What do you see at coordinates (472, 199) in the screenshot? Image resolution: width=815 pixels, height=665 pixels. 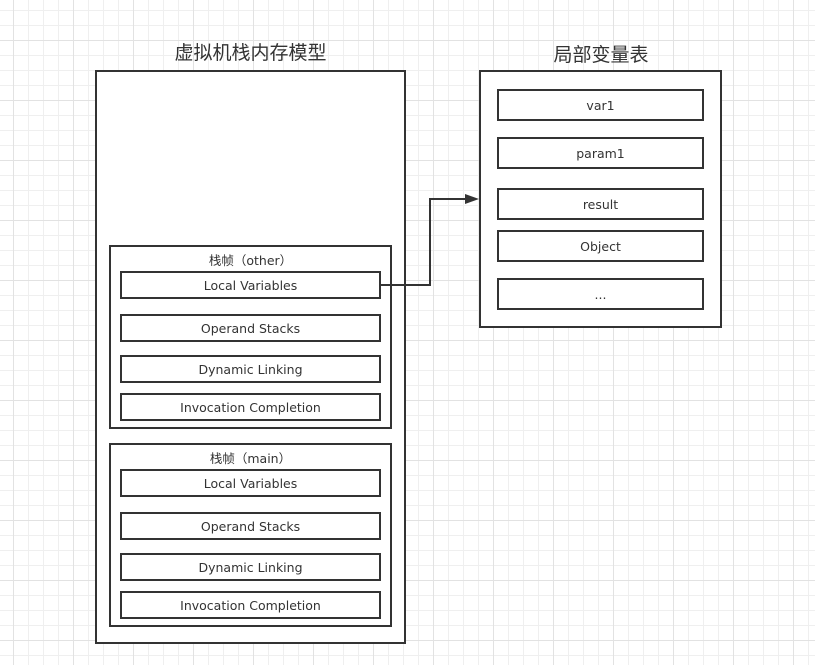 I see `arrow-right-icon` at bounding box center [472, 199].